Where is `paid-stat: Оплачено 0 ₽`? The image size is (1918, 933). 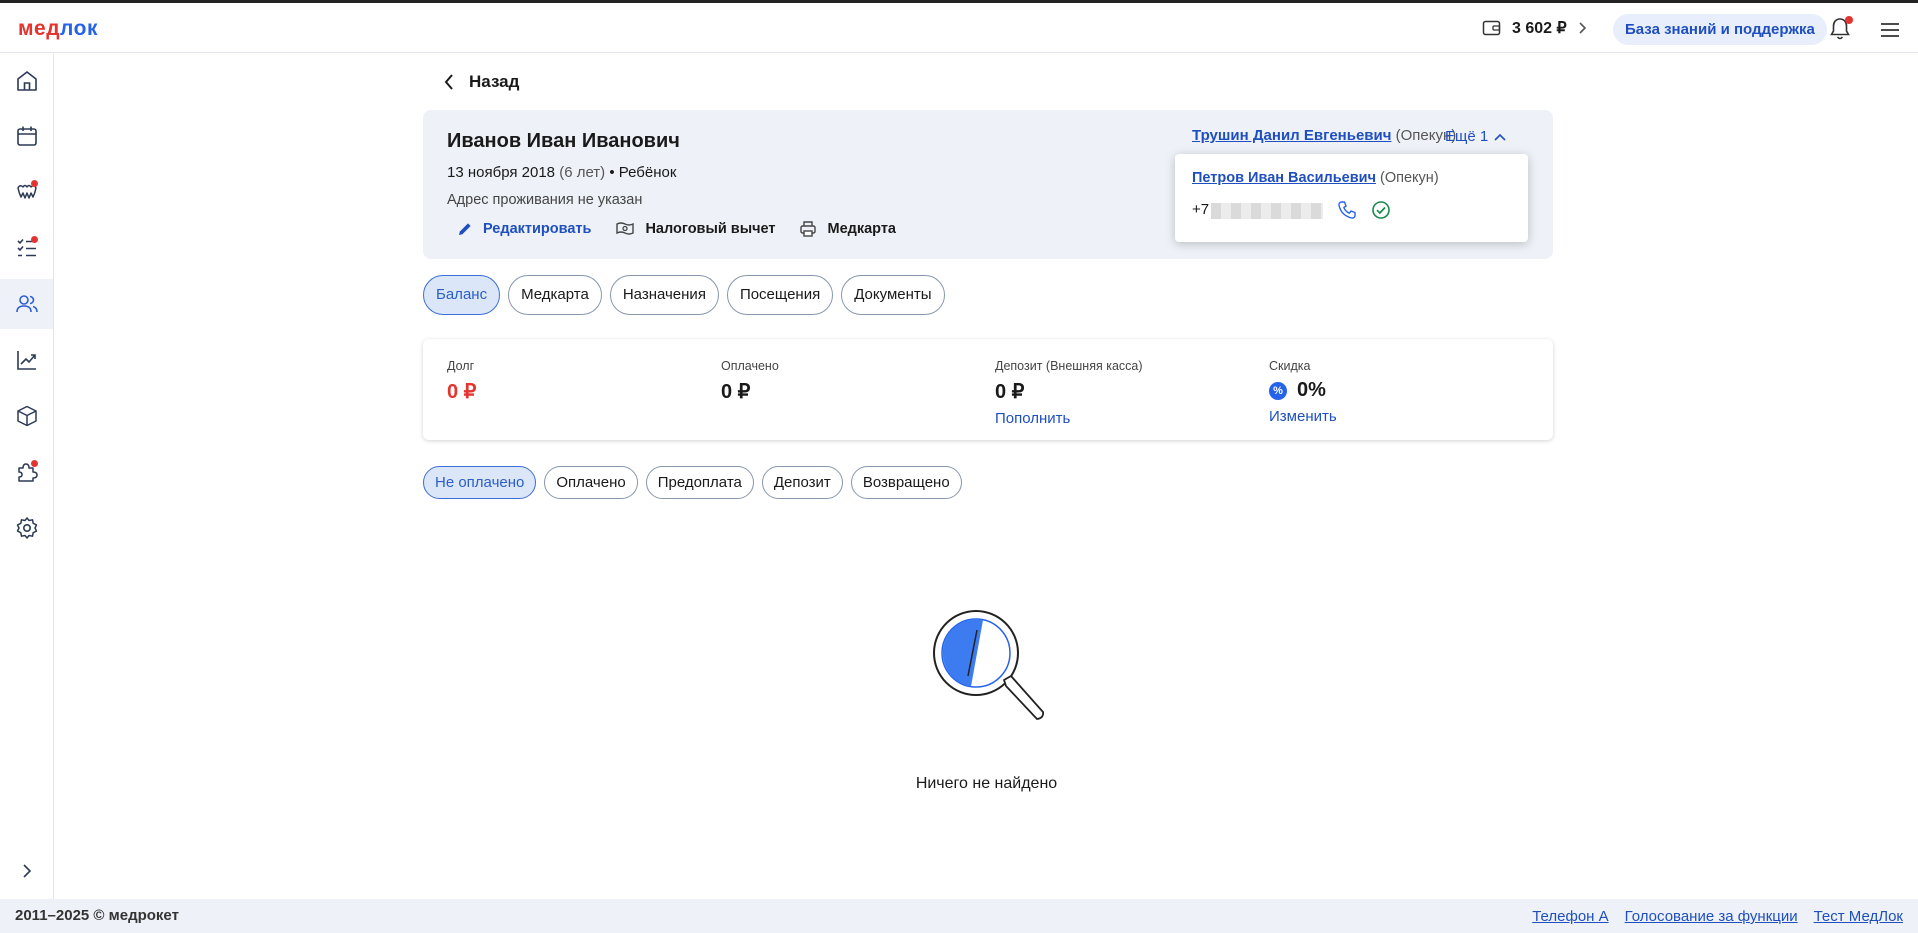
paid-stat: Оплачено 0 ₽ is located at coordinates (750, 381).